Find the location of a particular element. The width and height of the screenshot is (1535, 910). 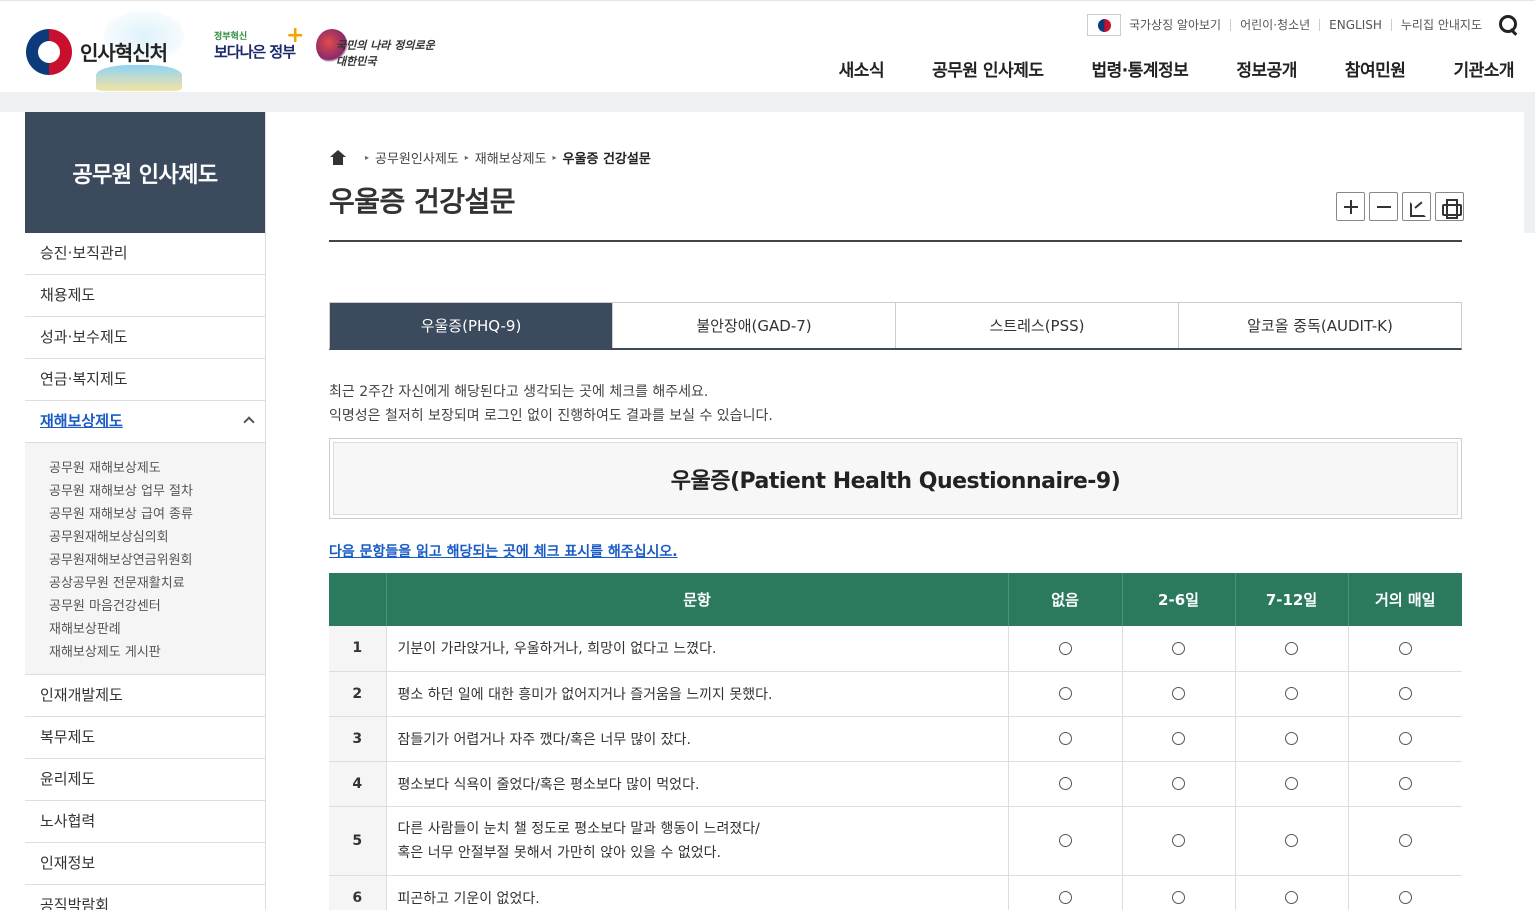

zoom-out-button is located at coordinates (1383, 206).